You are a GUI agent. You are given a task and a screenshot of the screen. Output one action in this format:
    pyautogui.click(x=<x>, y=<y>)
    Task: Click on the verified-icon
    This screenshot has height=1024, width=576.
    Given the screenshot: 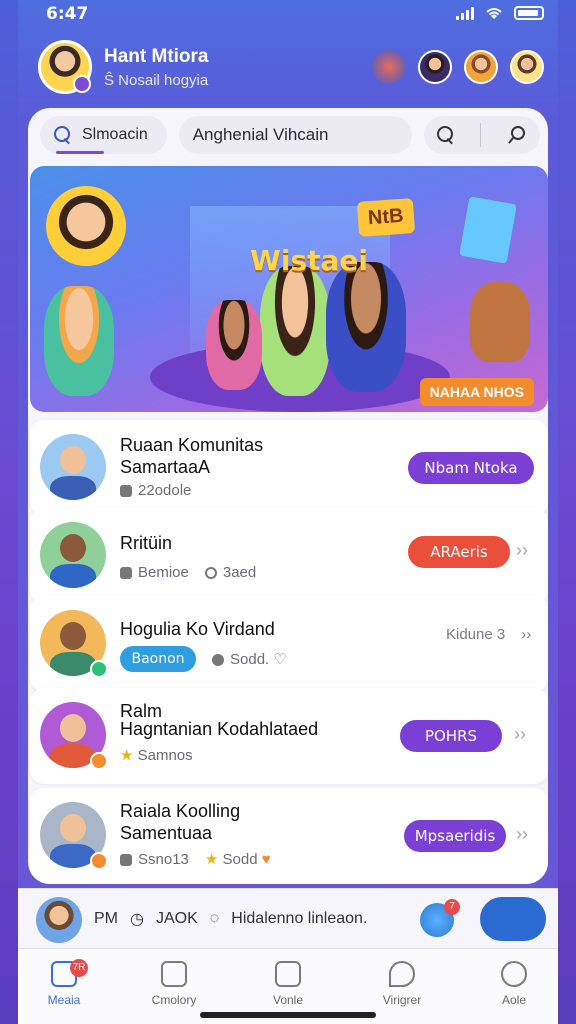 What is the action you would take?
    pyautogui.click(x=99, y=669)
    